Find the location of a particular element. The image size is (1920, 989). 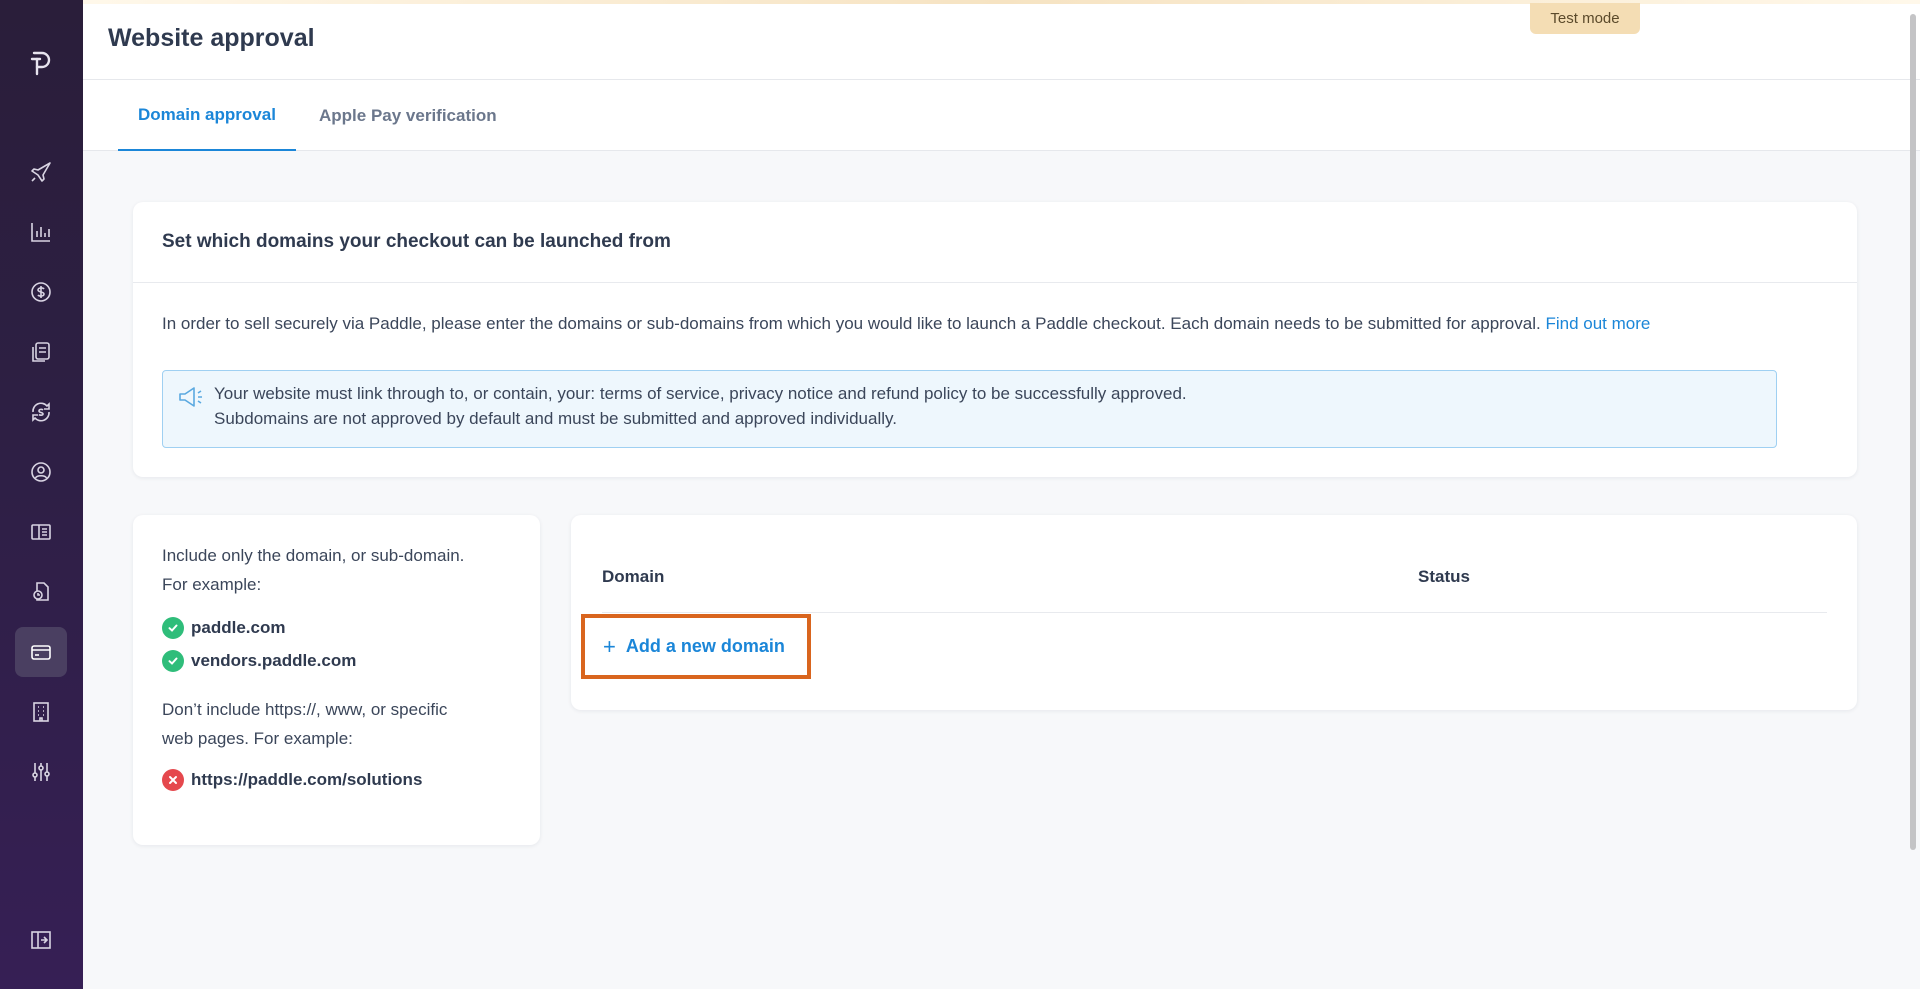

include-line-1: Include only the domain, or sub-domain. is located at coordinates (313, 555).